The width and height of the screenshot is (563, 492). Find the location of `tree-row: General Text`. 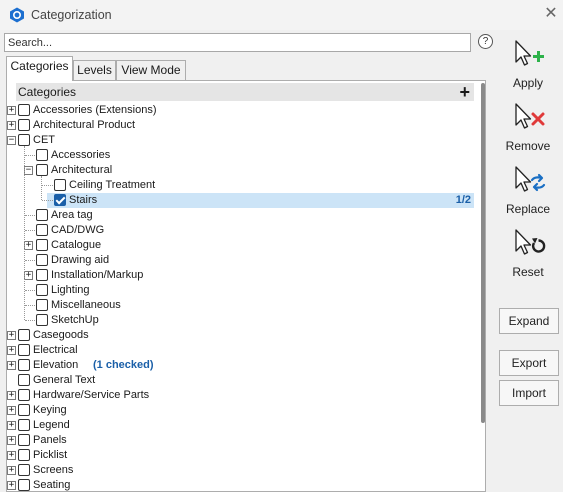

tree-row: General Text is located at coordinates (242, 380).